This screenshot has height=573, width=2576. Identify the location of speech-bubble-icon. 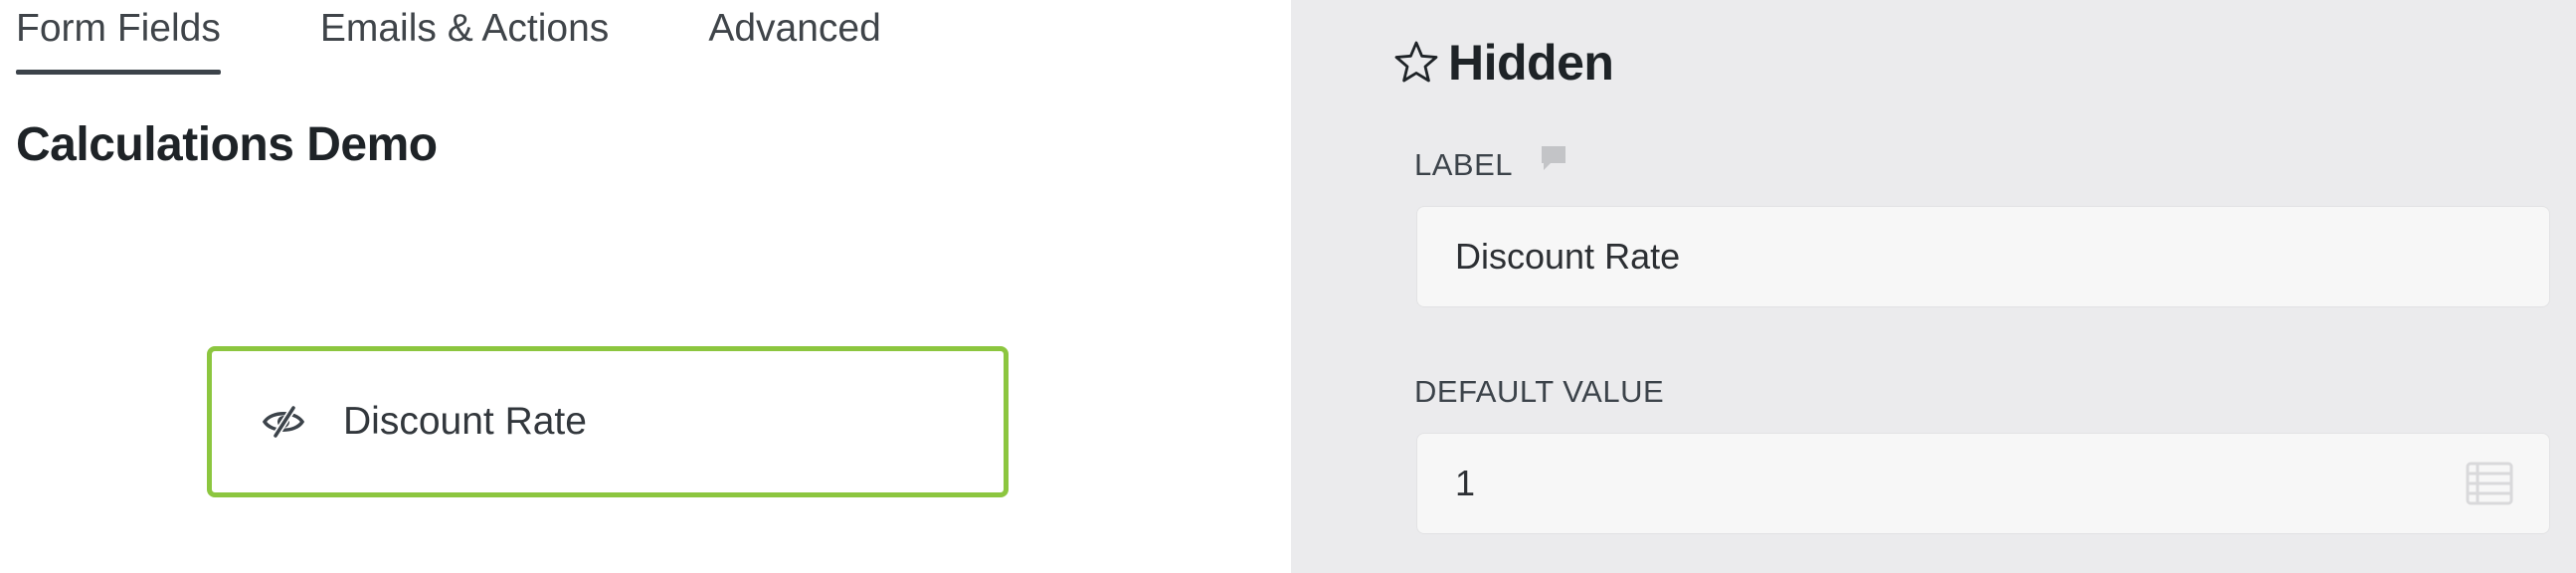
(1553, 158).